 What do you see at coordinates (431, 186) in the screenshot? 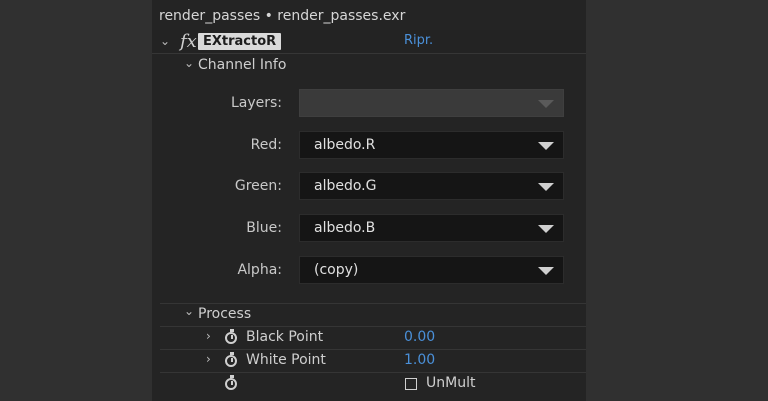
I see `green-dropdown: albedo.G` at bounding box center [431, 186].